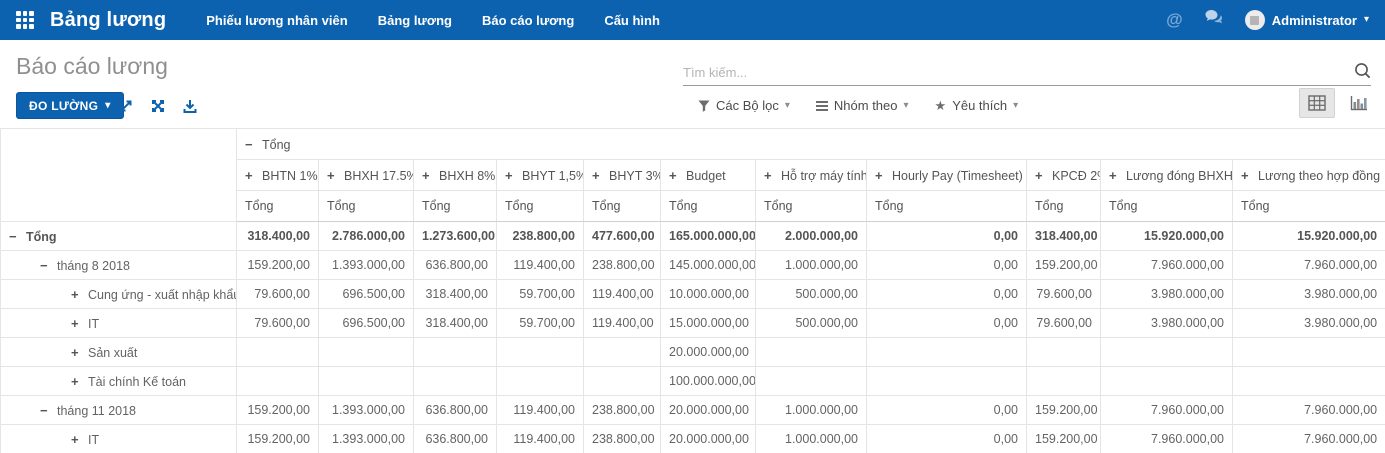 The width and height of the screenshot is (1385, 453). I want to click on nav-item-bao-cao-luong: Báo cáo lương, so click(528, 20).